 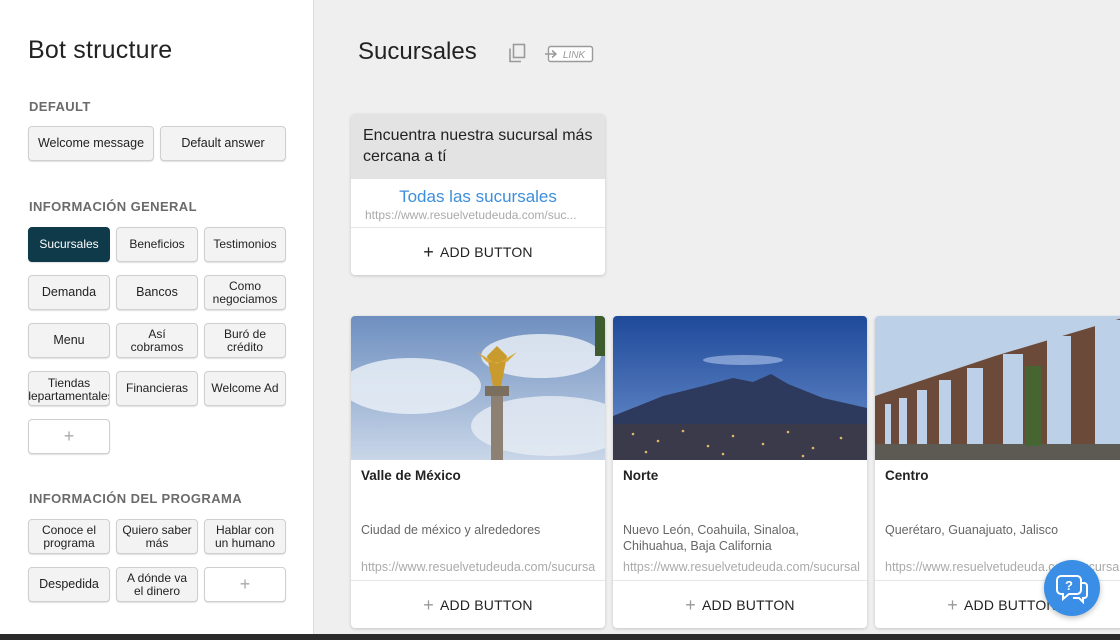 What do you see at coordinates (245, 292) in the screenshot?
I see `sidebar-item-como-negociamos: Como negociamos` at bounding box center [245, 292].